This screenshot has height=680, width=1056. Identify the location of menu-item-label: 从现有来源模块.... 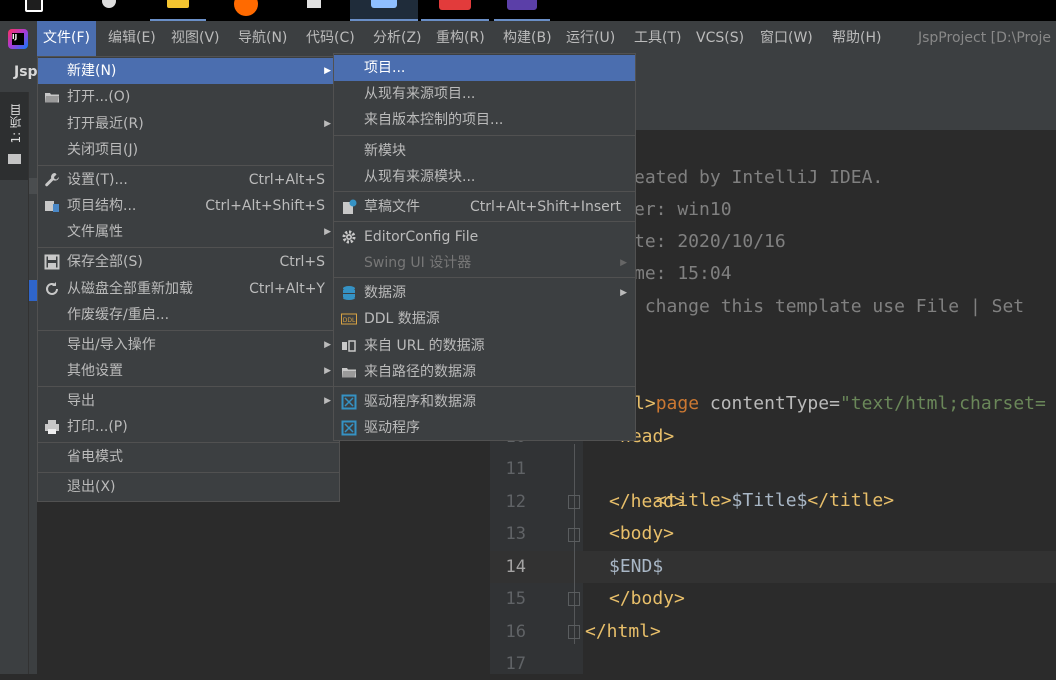
(420, 177).